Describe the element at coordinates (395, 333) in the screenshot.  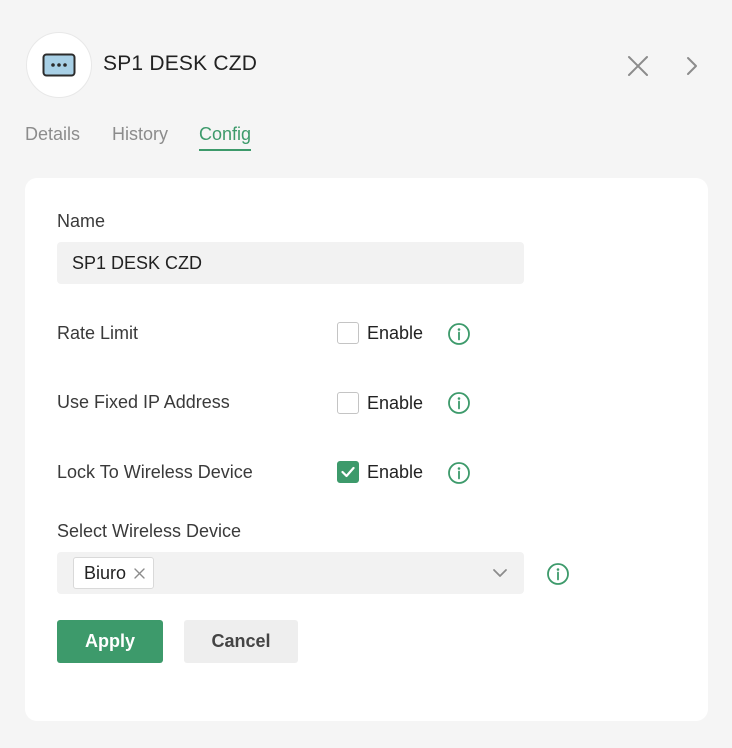
I see `rate-limit-enable-label: Enable` at that location.